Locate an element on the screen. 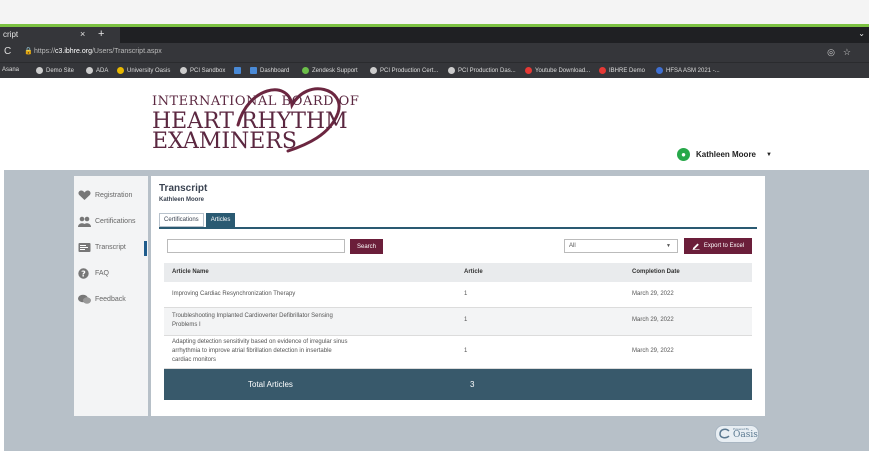 The height and width of the screenshot is (451, 869). bookmark-item: Dashboard is located at coordinates (269, 70).